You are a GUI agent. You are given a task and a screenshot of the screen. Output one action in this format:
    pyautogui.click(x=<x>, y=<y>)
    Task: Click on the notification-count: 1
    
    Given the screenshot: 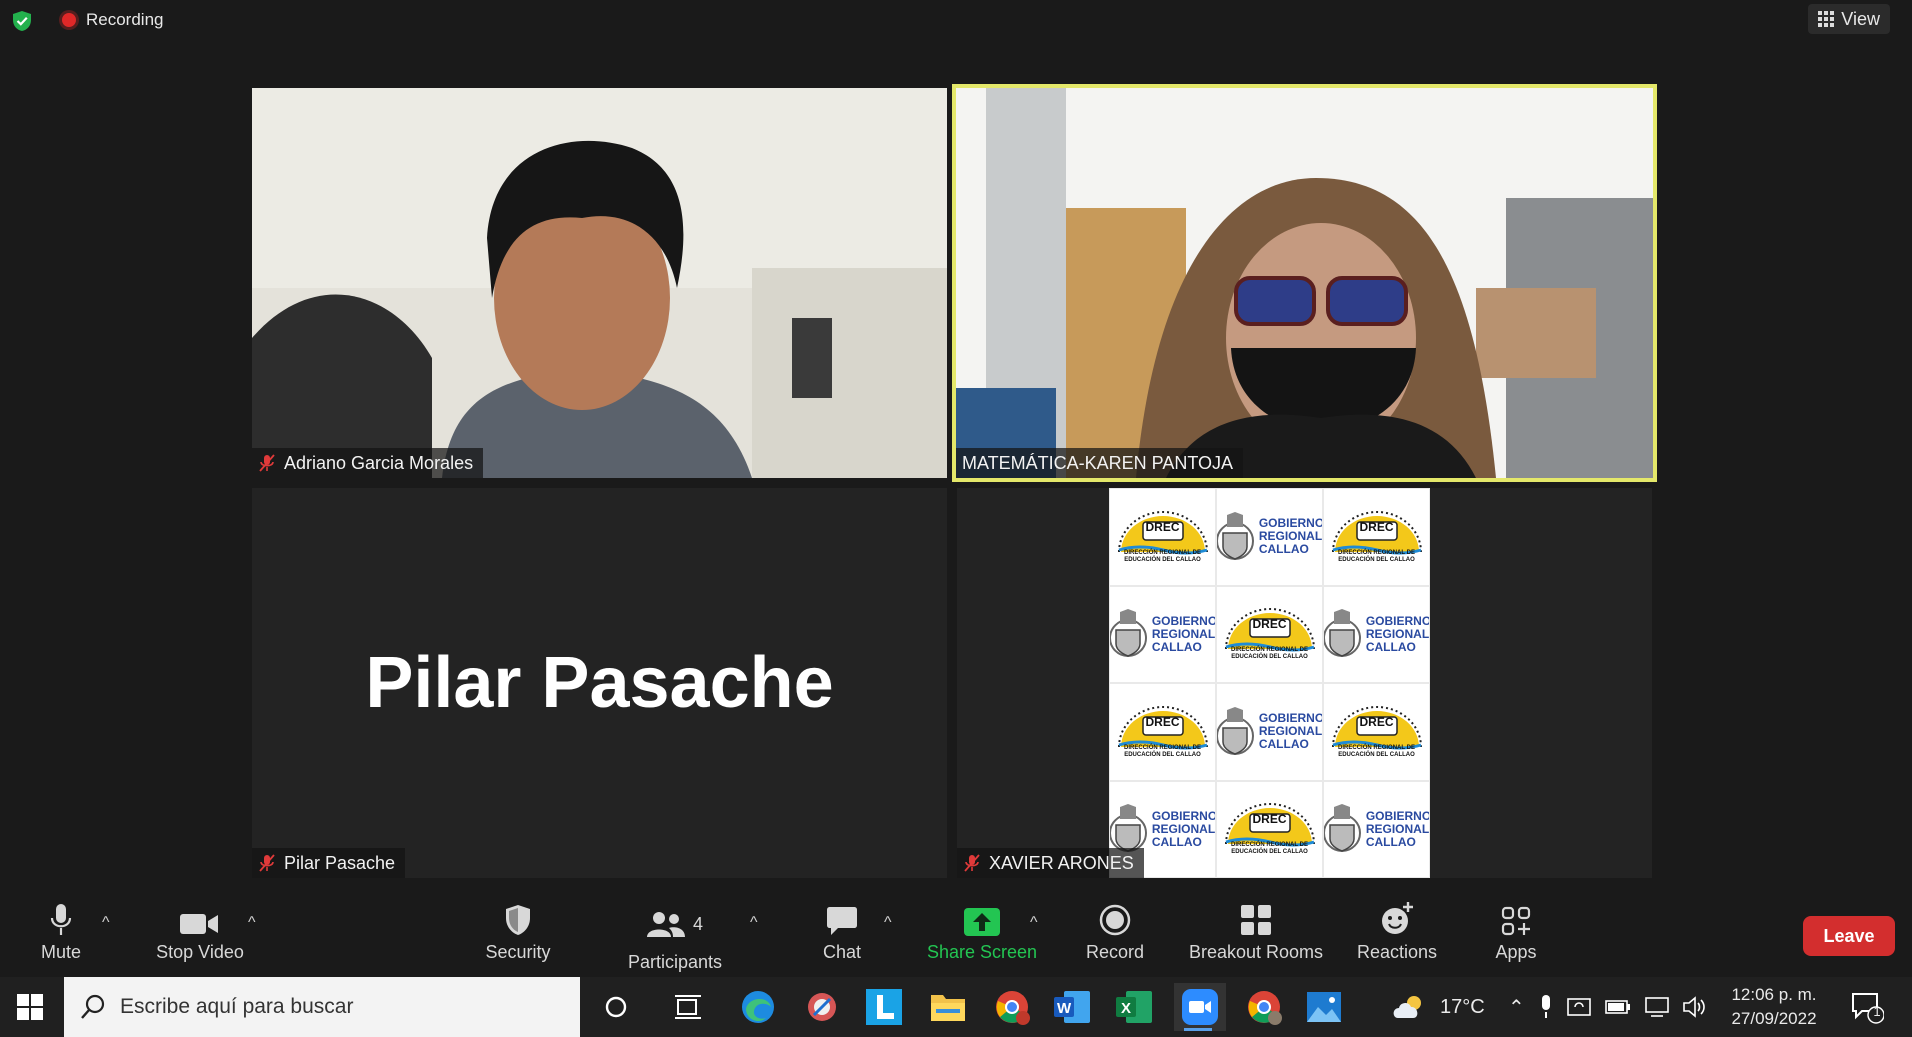 What is the action you would take?
    pyautogui.click(x=1877, y=1011)
    